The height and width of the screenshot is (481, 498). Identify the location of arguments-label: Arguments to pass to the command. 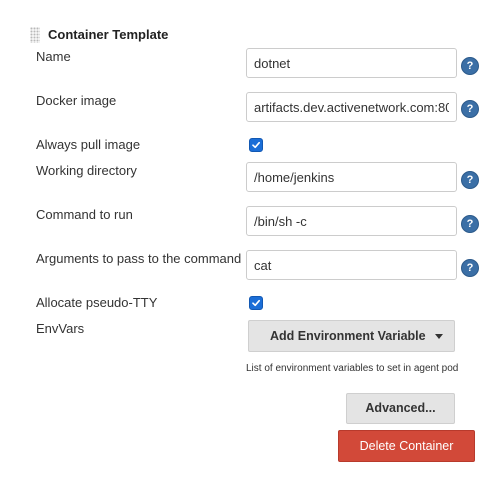
(139, 258).